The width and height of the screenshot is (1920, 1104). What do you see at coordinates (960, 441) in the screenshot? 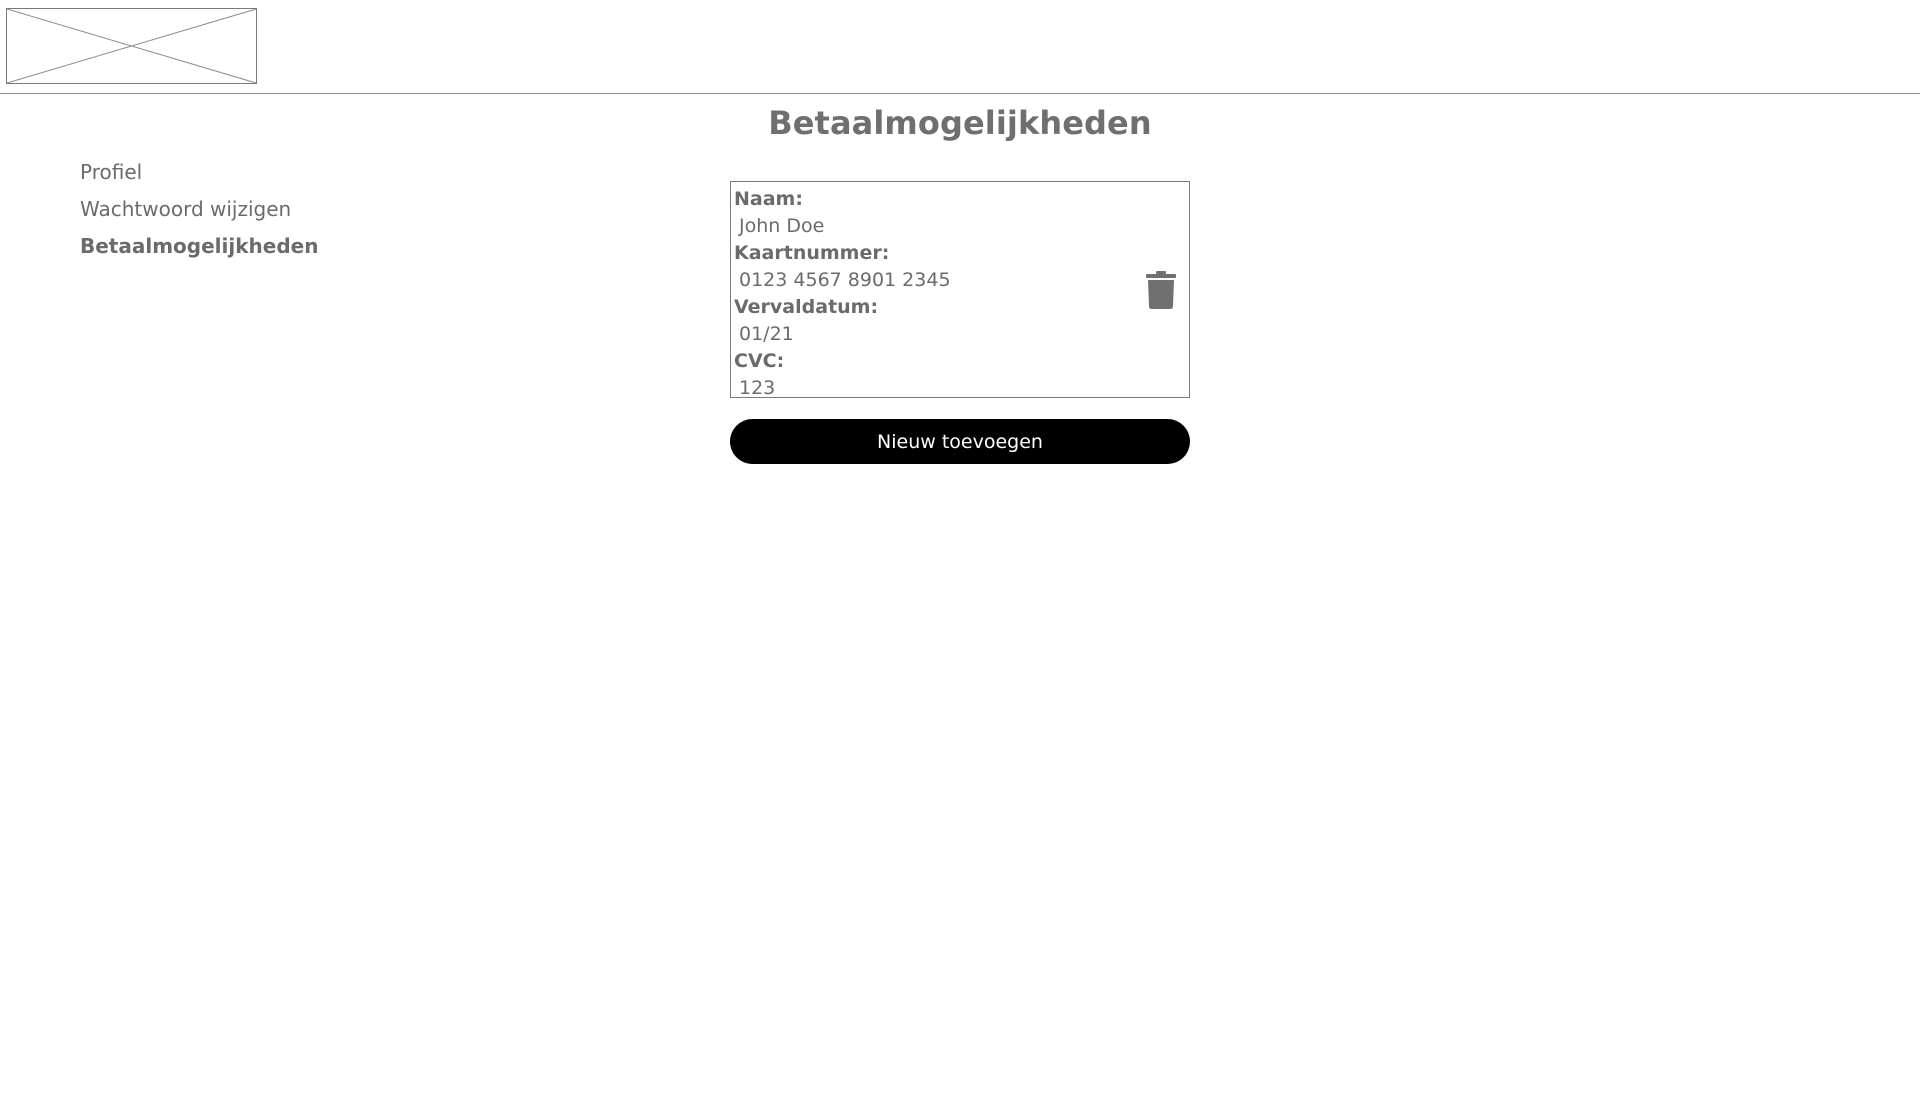
I see `add-new-payment-button: Nieuw toevoegen` at bounding box center [960, 441].